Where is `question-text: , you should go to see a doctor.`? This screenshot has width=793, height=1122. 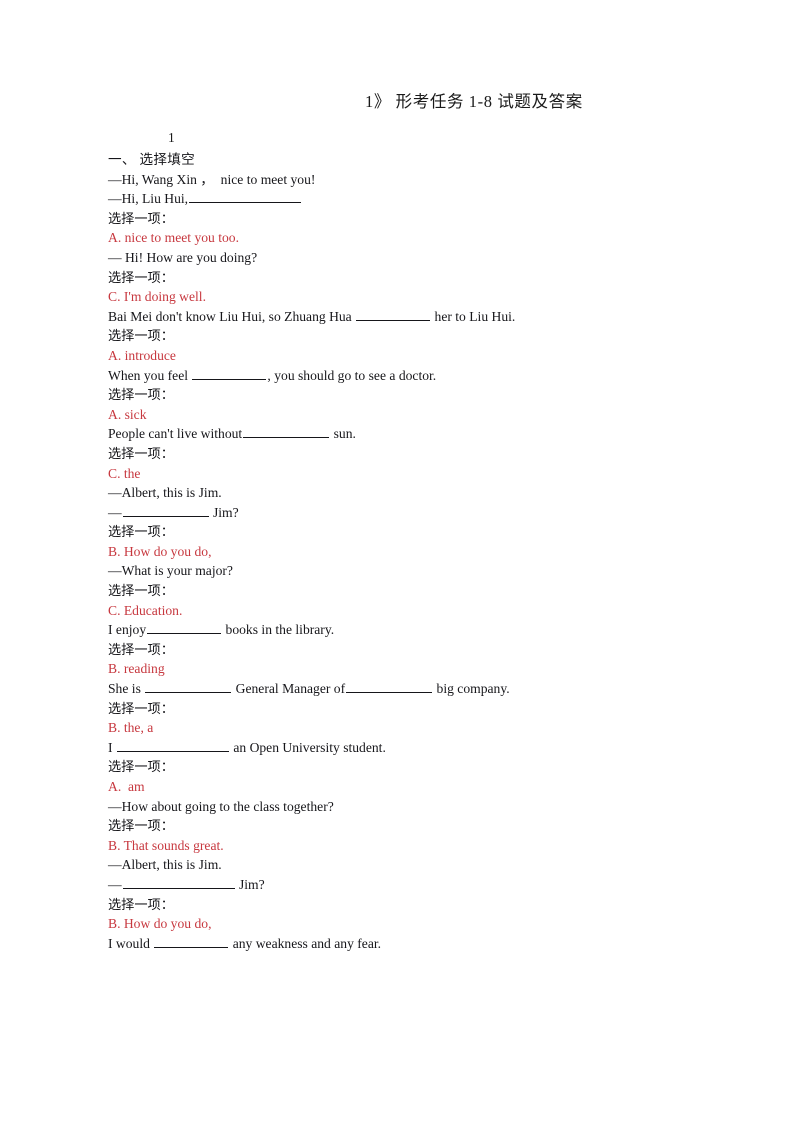 question-text: , you should go to see a doctor. is located at coordinates (352, 375).